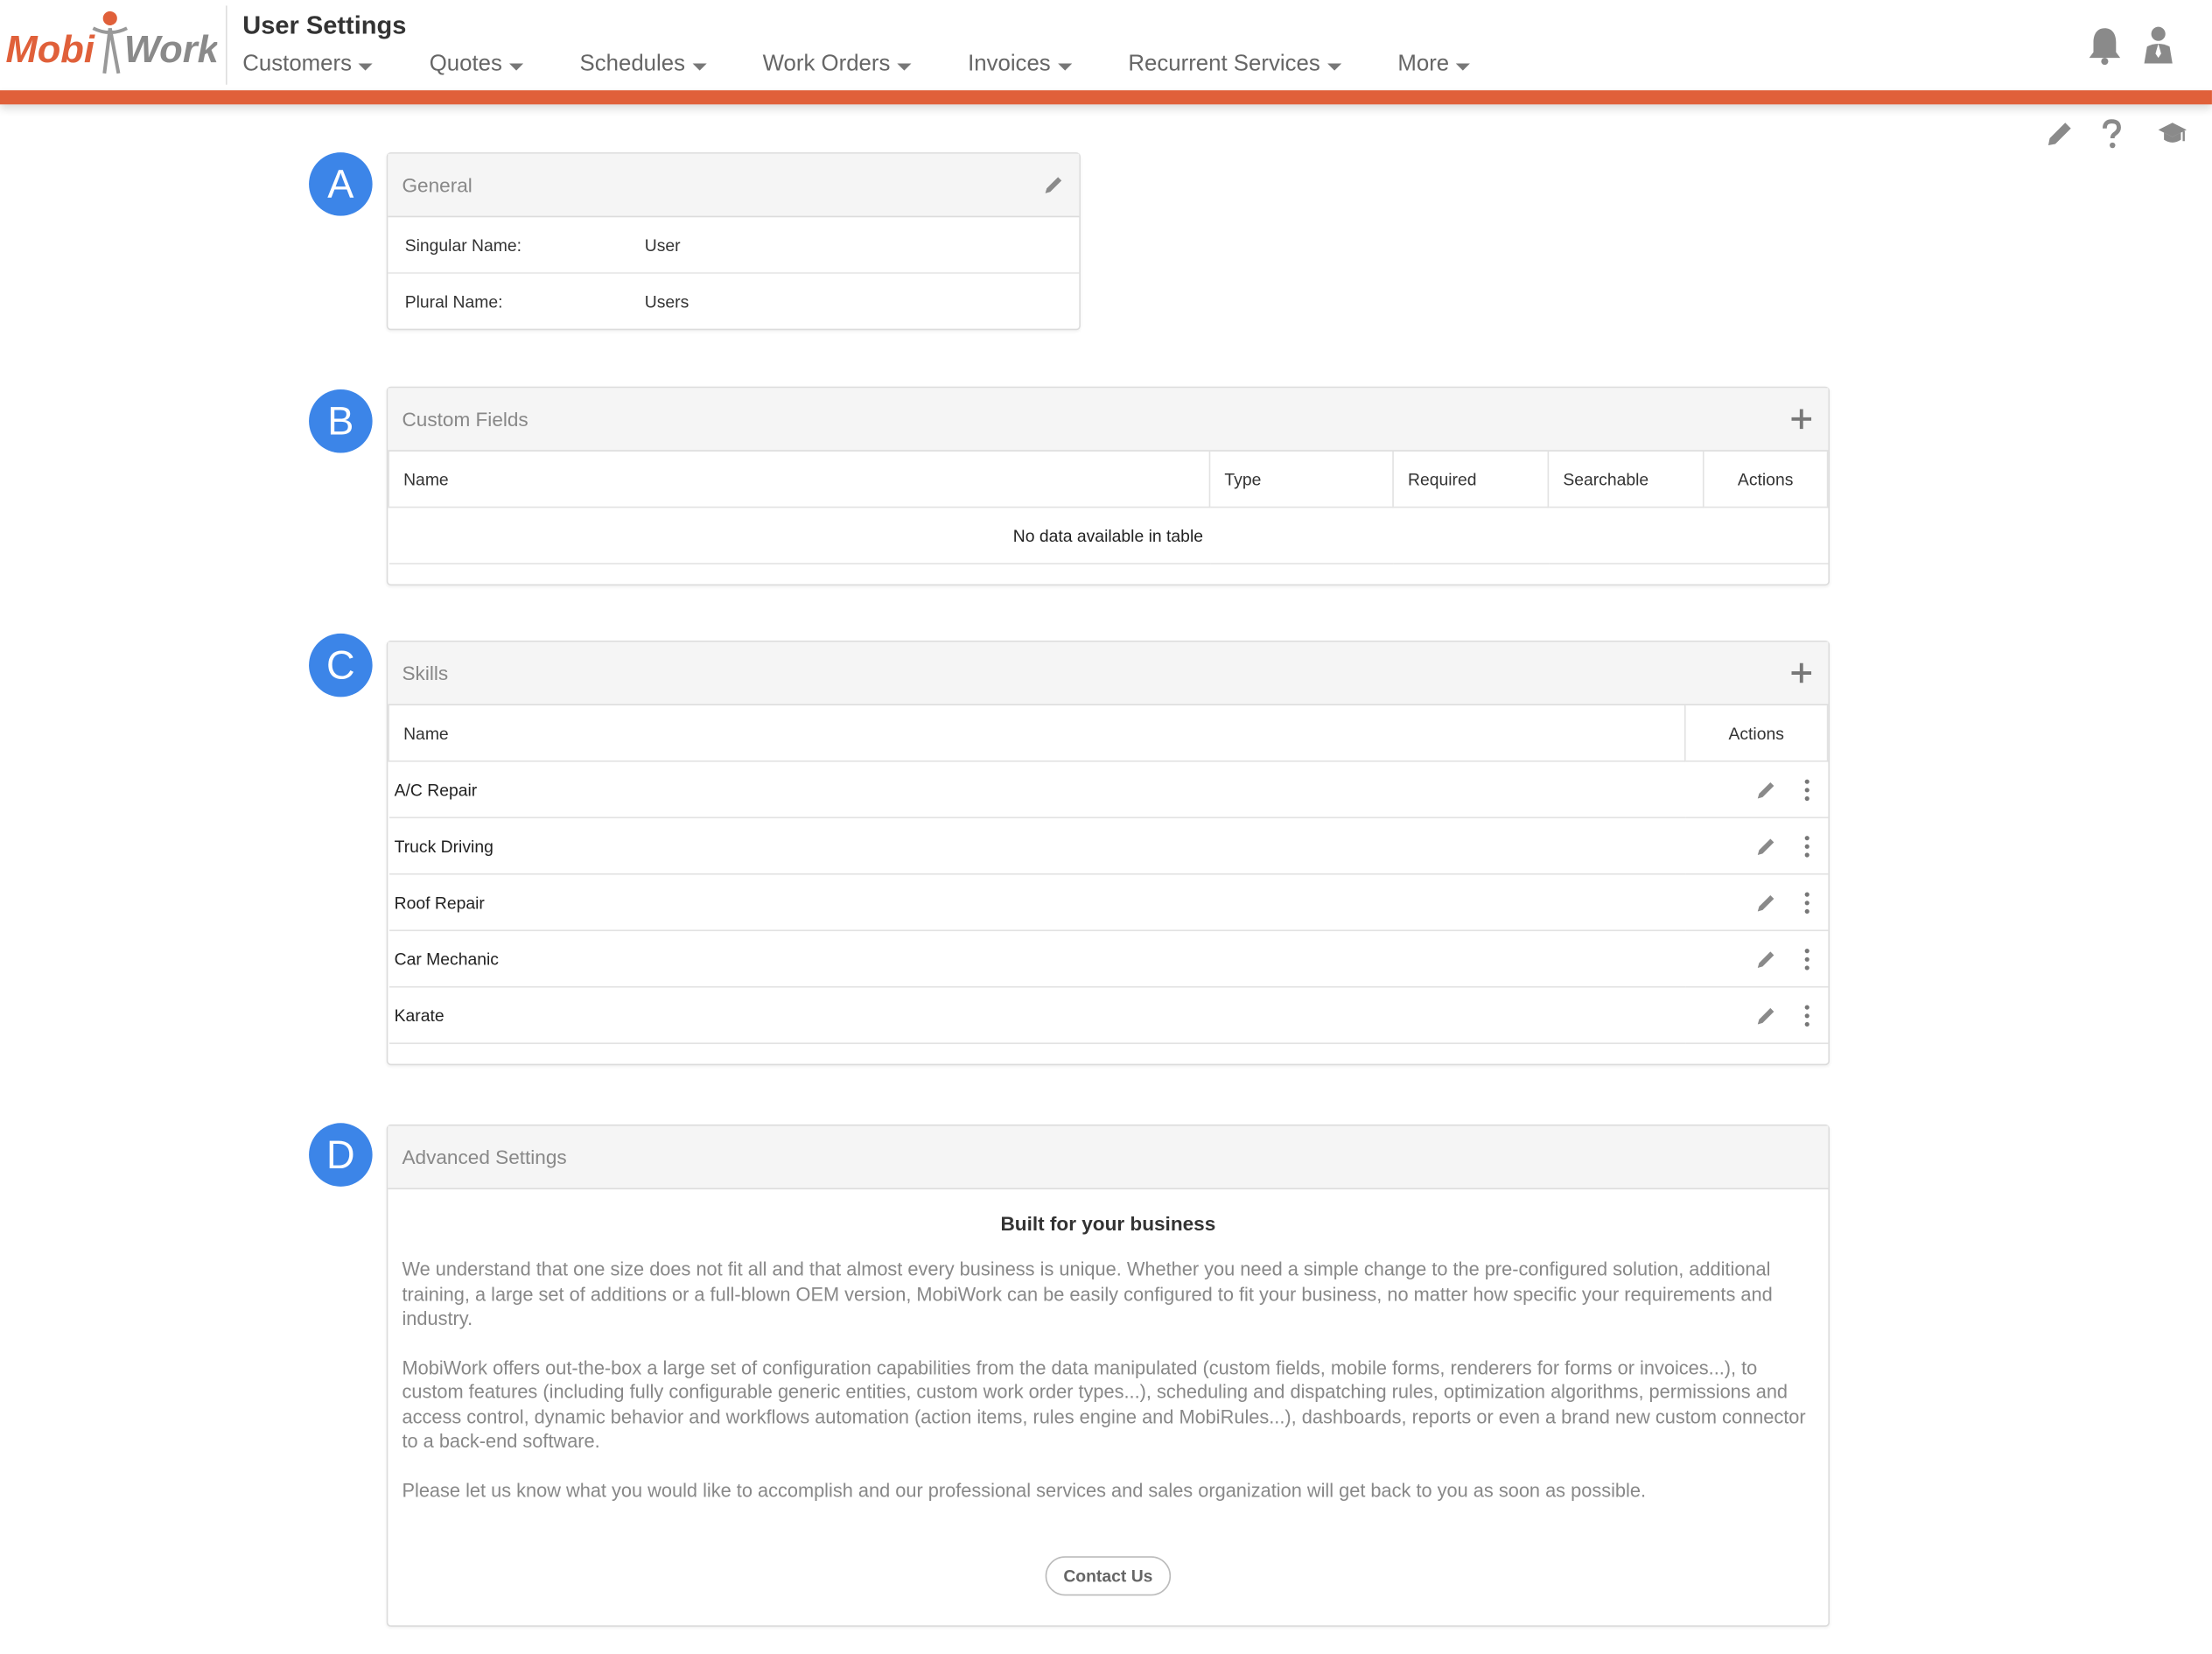  I want to click on col-required: Required, so click(1471, 479).